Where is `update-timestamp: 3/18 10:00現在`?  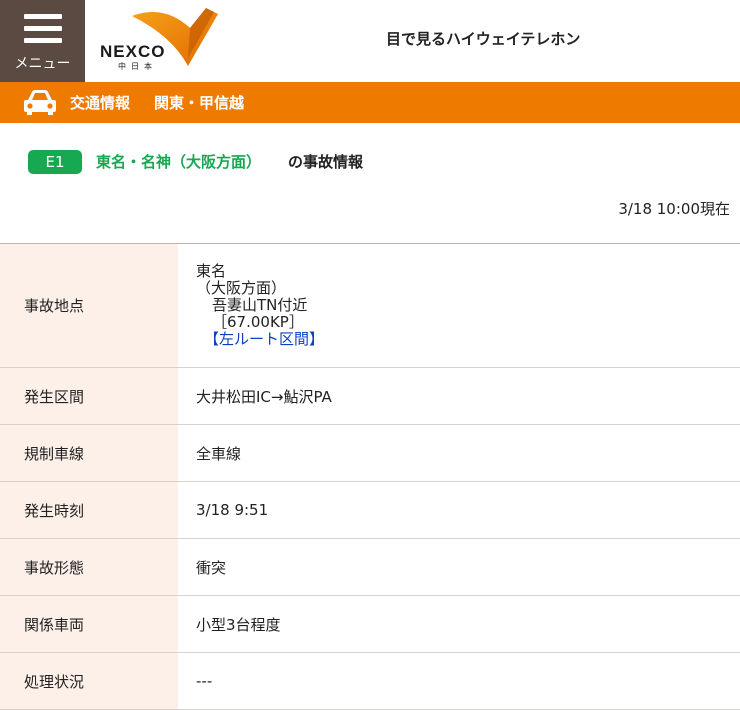 update-timestamp: 3/18 10:00現在 is located at coordinates (674, 209).